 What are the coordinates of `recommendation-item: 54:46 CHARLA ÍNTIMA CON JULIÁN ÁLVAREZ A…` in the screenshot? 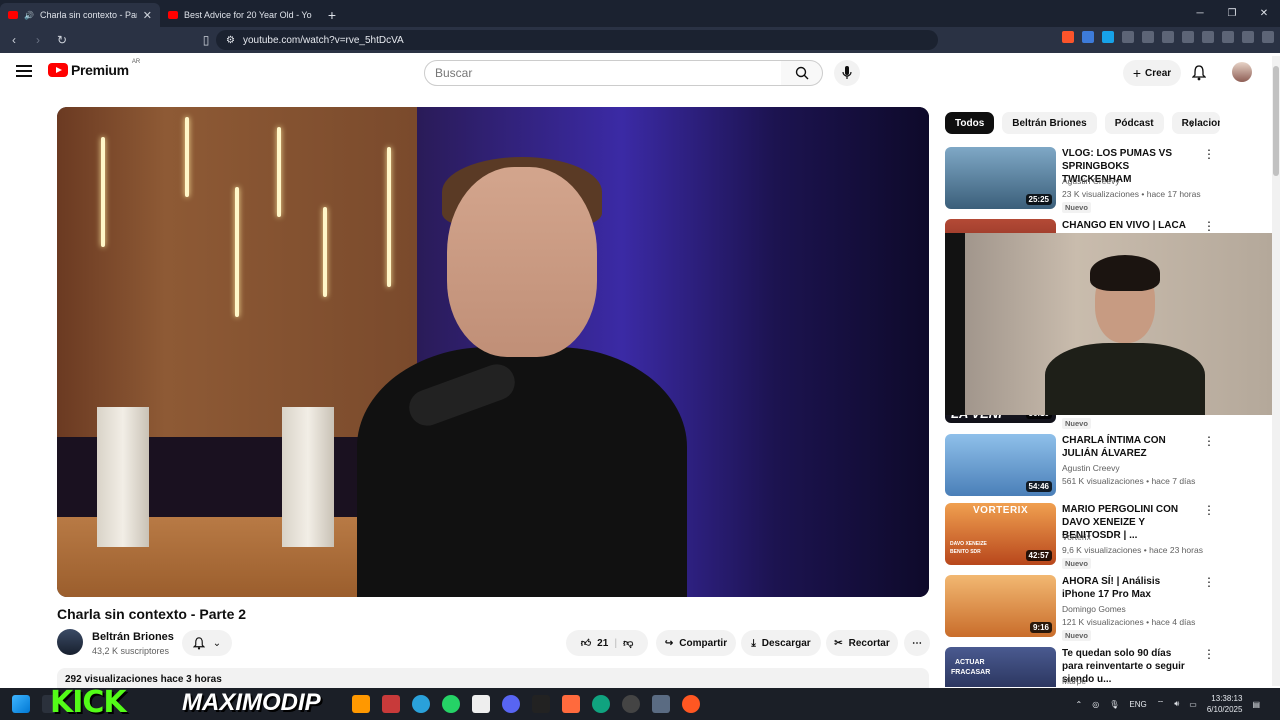 It's located at (1105, 466).